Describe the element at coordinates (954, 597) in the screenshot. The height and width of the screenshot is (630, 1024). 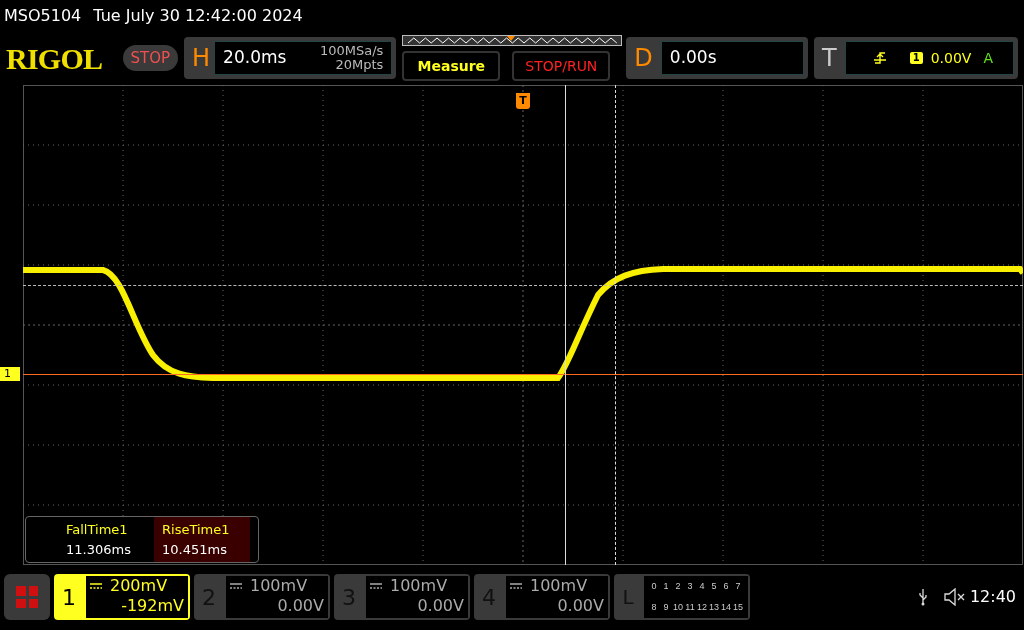
I see `speaker-muted-icon` at that location.